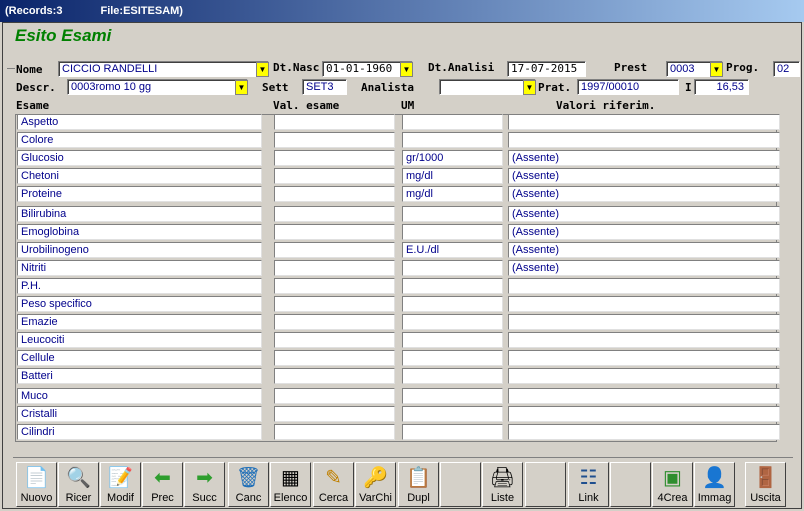 Image resolution: width=804 pixels, height=511 pixels. What do you see at coordinates (162, 484) in the screenshot?
I see `prec-button: ⬅ Prec` at bounding box center [162, 484].